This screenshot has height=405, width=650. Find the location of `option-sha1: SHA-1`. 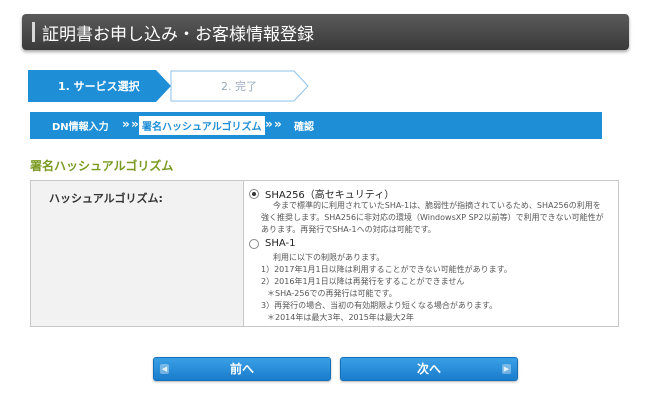

option-sha1: SHA-1 is located at coordinates (272, 243).